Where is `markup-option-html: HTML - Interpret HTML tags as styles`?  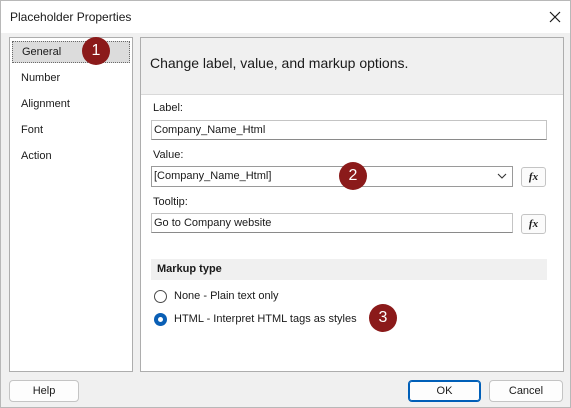
markup-option-html: HTML - Interpret HTML tags as styles is located at coordinates (255, 319).